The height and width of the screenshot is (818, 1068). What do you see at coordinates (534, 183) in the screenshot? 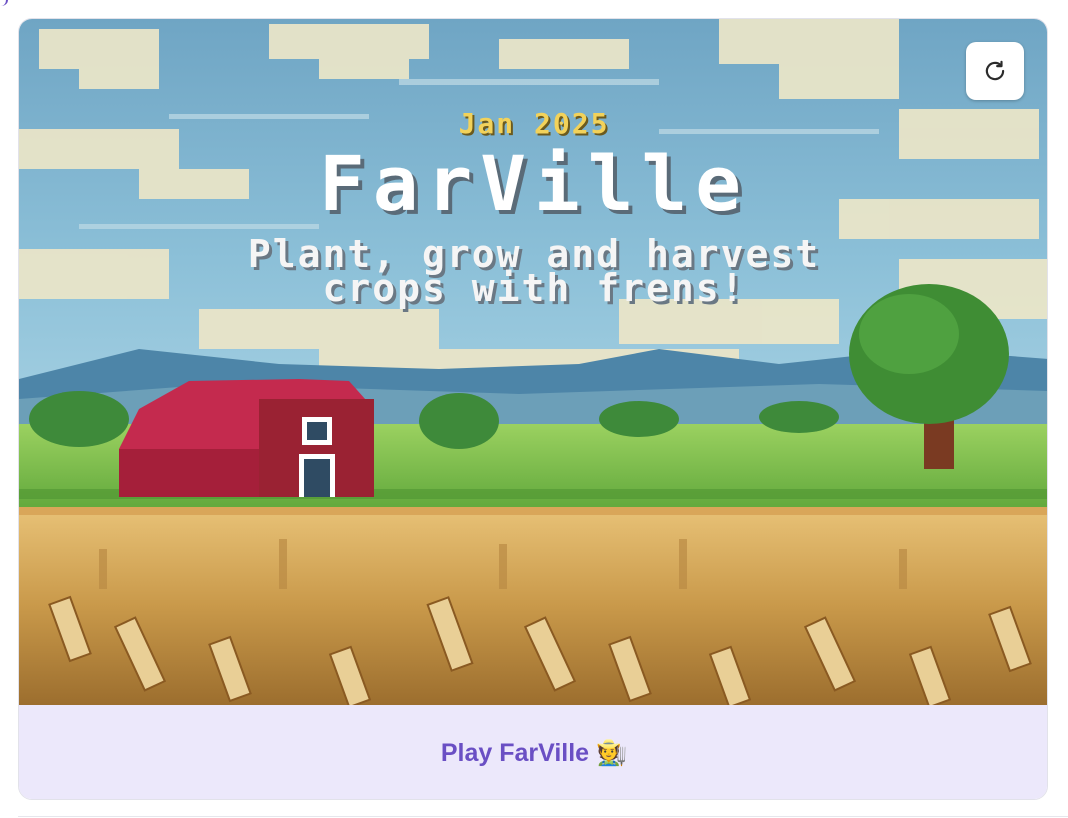
I see `game-title: FarVille` at bounding box center [534, 183].